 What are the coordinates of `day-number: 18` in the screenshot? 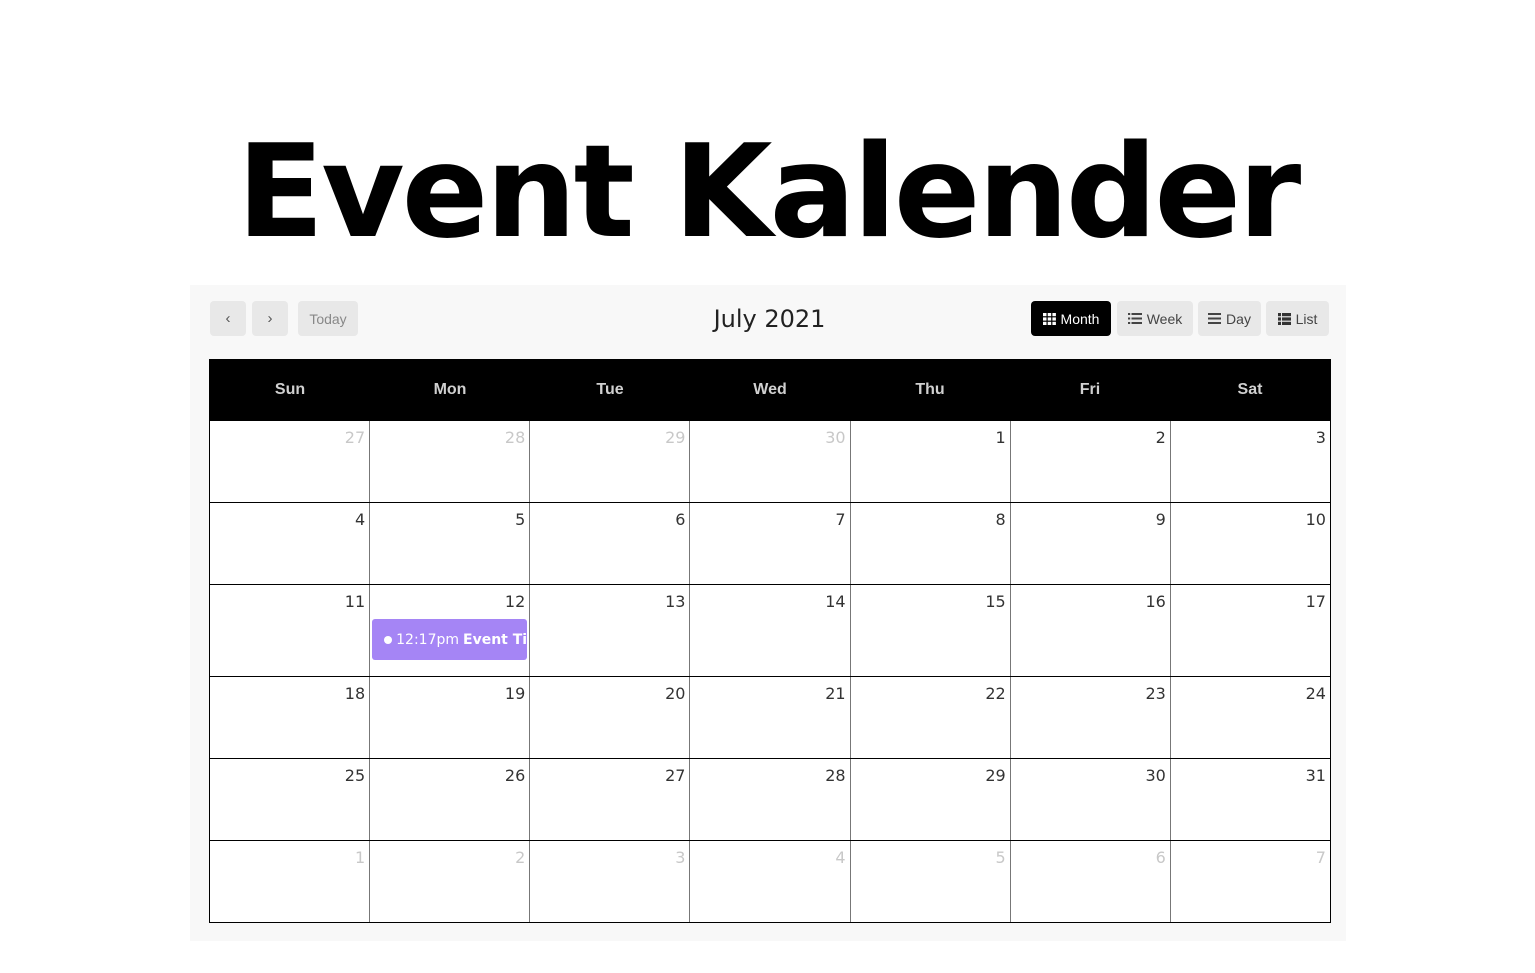 It's located at (355, 693).